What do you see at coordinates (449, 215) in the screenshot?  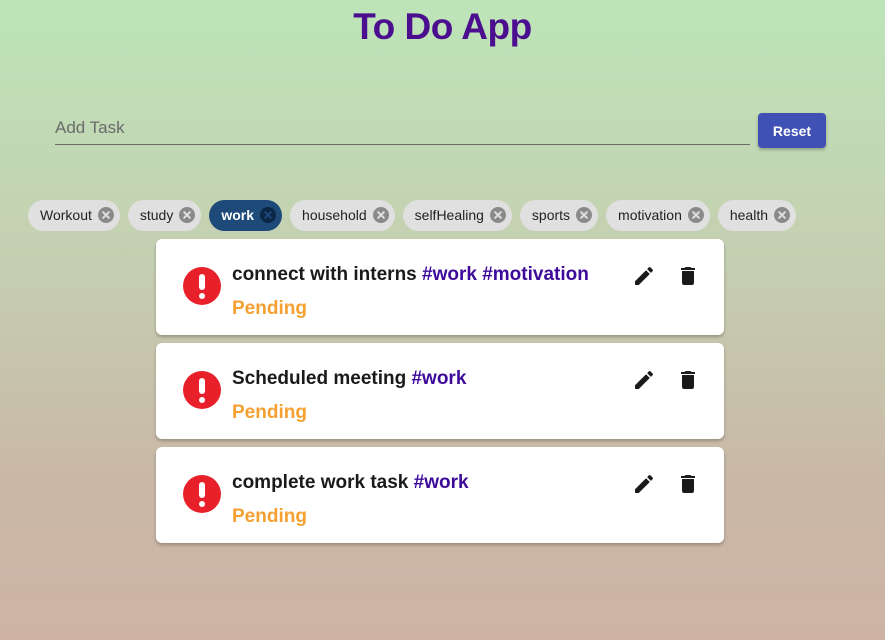 I see `tag-chip-label: selfHealing` at bounding box center [449, 215].